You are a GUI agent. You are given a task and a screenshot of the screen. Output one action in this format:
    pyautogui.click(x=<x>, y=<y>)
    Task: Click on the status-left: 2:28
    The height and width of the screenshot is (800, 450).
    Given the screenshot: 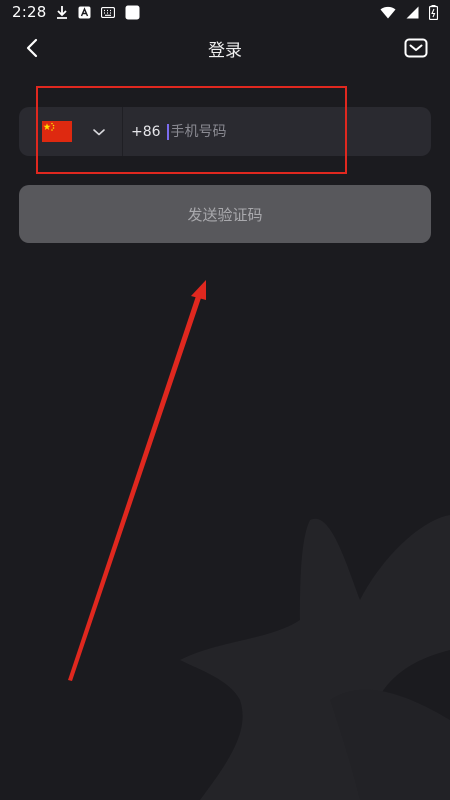 What is the action you would take?
    pyautogui.click(x=76, y=12)
    